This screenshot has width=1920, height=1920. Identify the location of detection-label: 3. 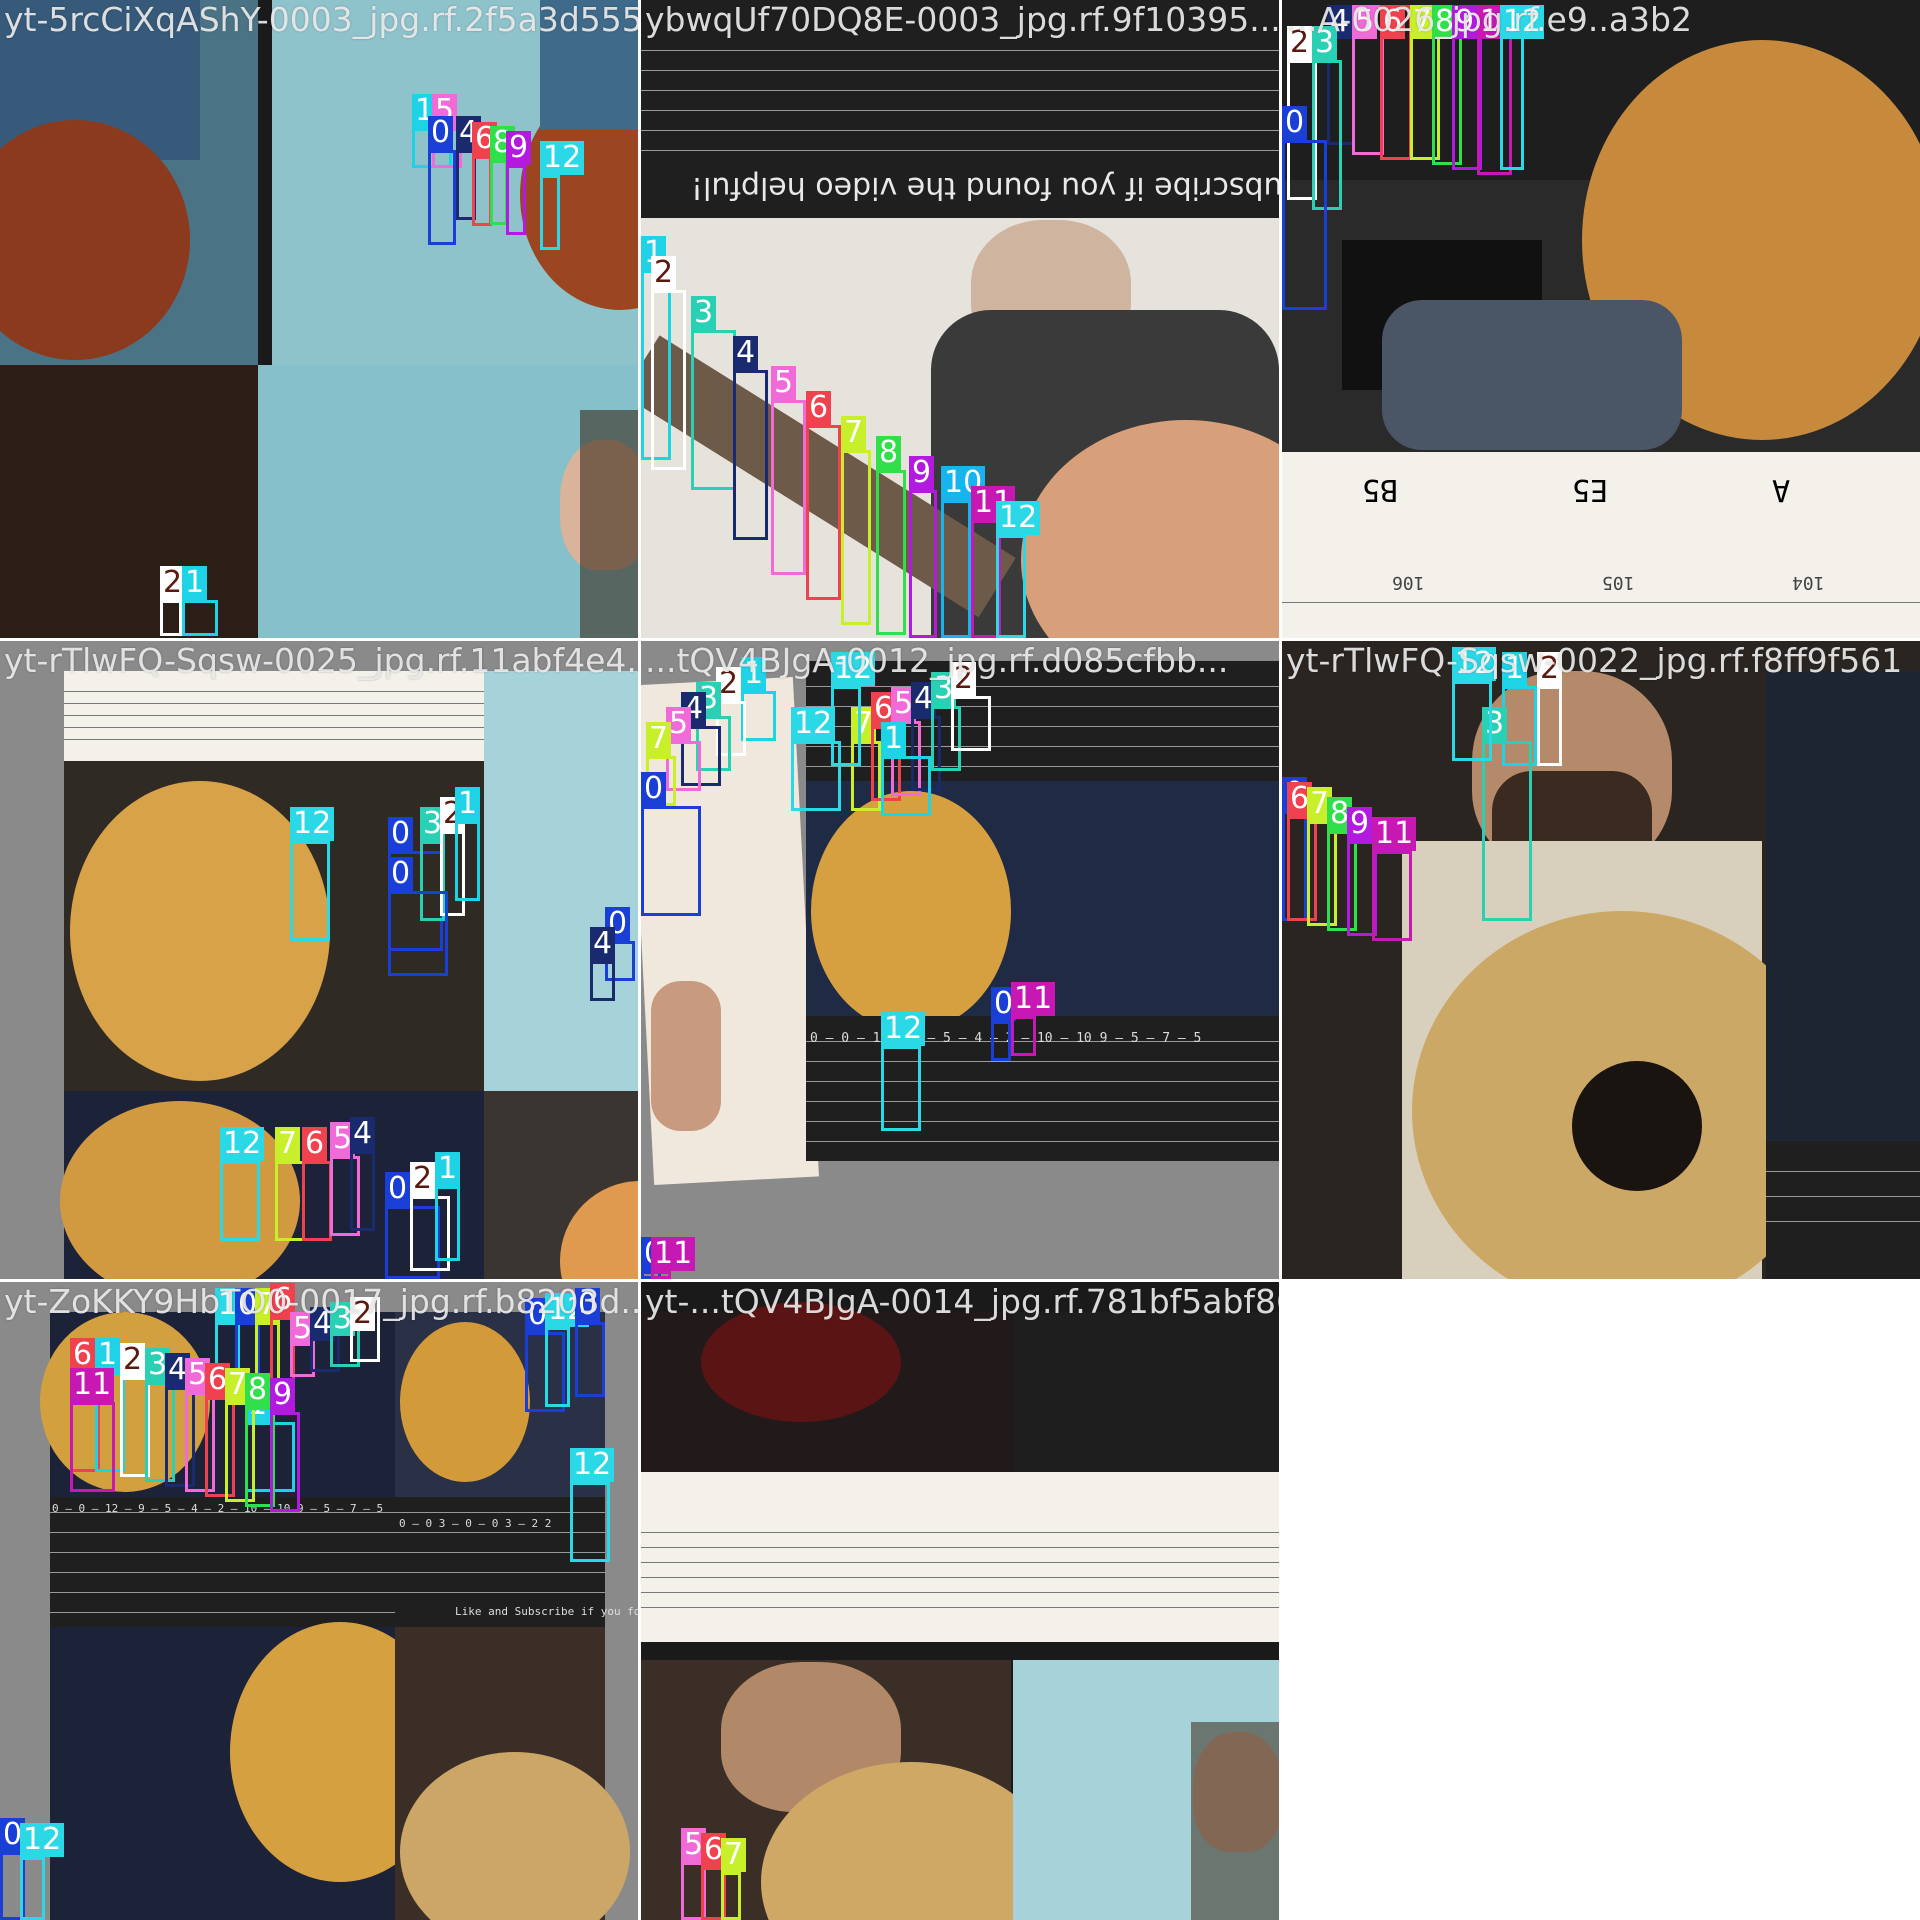
(704, 313).